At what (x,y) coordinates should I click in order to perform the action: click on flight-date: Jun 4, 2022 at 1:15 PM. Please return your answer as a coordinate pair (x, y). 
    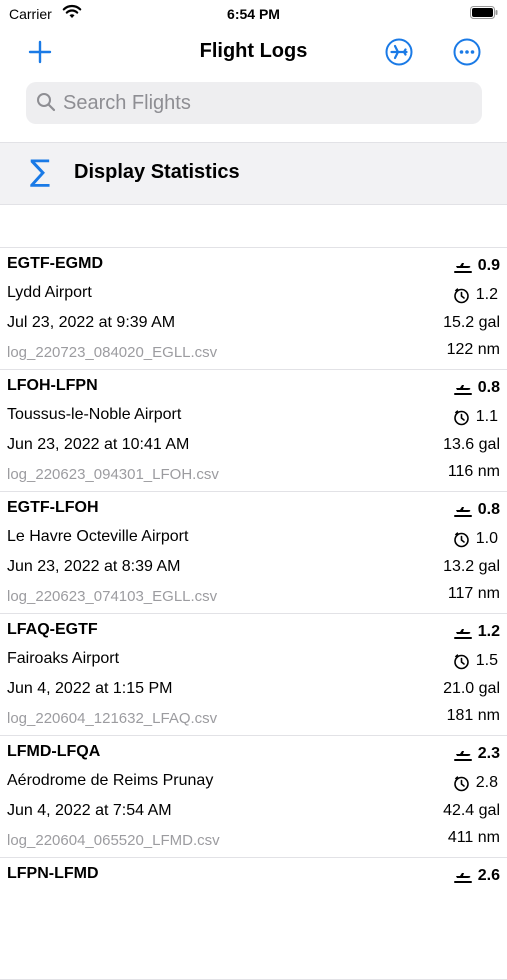
    Looking at the image, I should click on (90, 688).